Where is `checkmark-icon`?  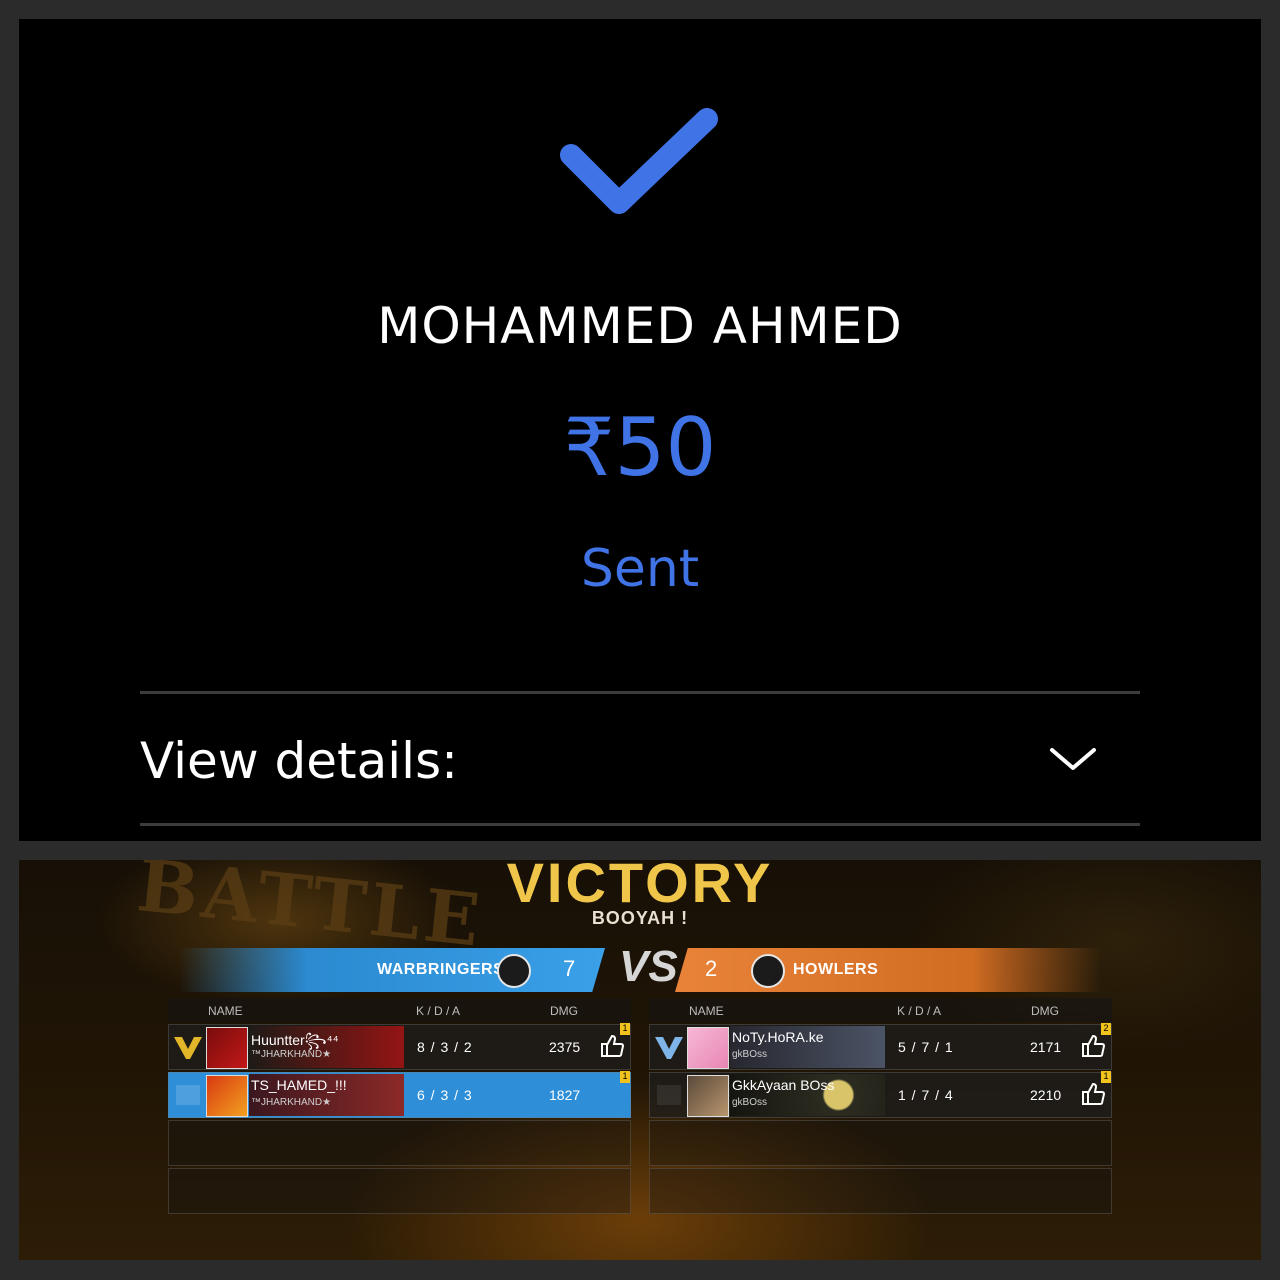 checkmark-icon is located at coordinates (639, 161).